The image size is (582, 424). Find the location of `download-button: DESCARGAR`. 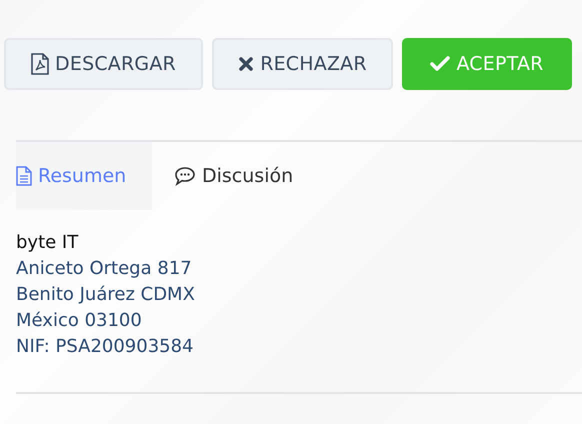

download-button: DESCARGAR is located at coordinates (103, 64).